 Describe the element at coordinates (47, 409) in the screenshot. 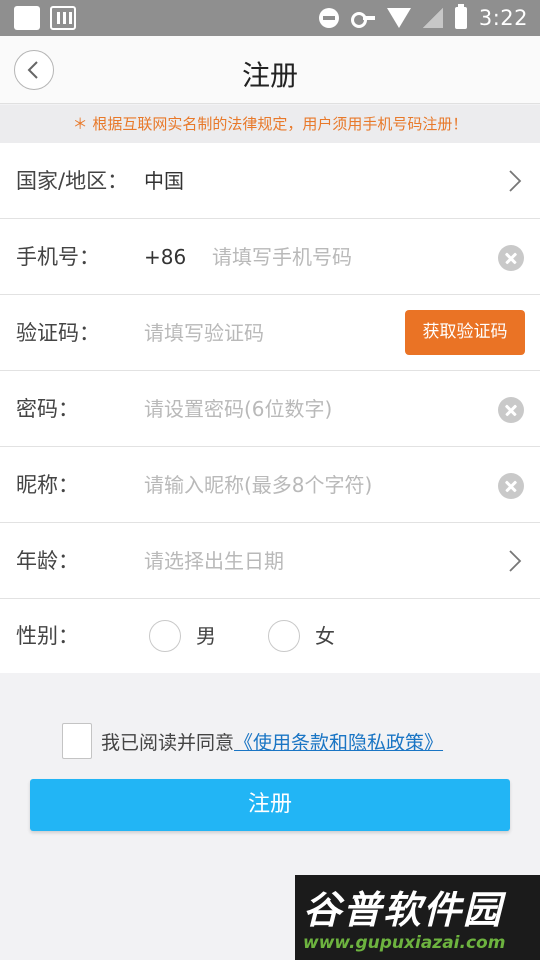

I see `password-label: 密码：` at that location.